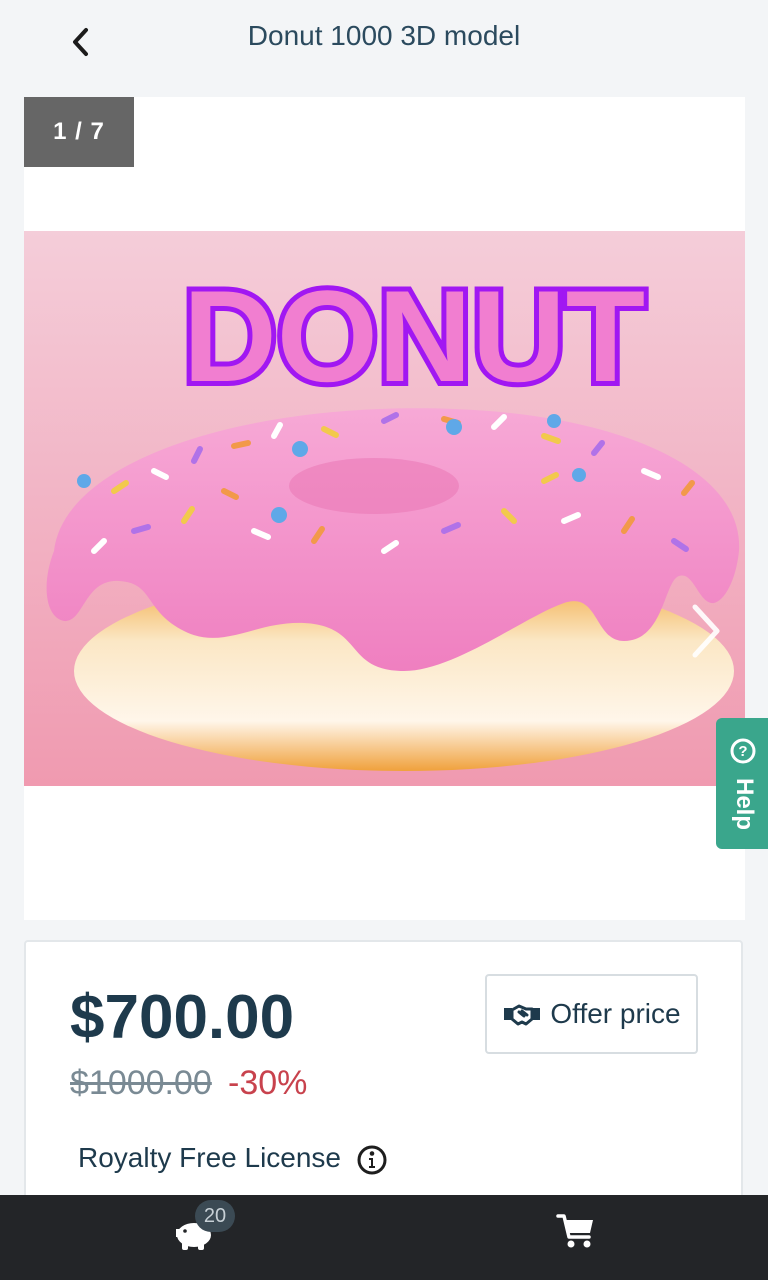  Describe the element at coordinates (576, 1231) in the screenshot. I see `cart-icon` at that location.